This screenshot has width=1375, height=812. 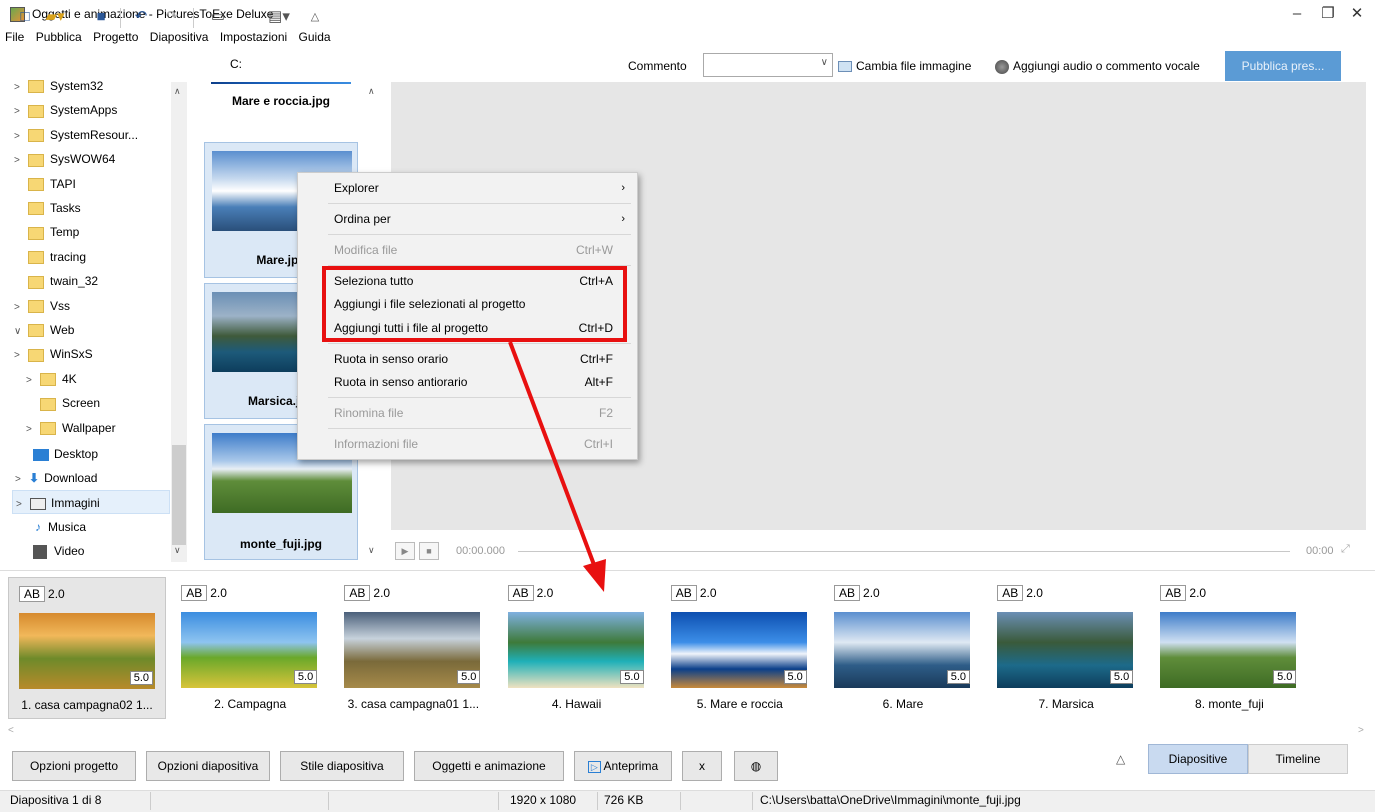 I want to click on annotation-arrow, so click(x=557, y=466).